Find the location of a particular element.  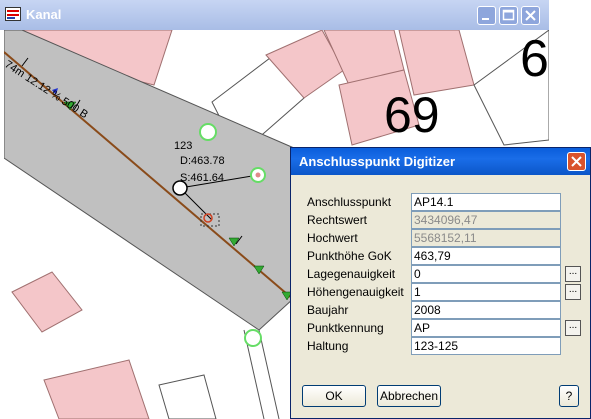

house-number-partial: 6 is located at coordinates (534, 59).